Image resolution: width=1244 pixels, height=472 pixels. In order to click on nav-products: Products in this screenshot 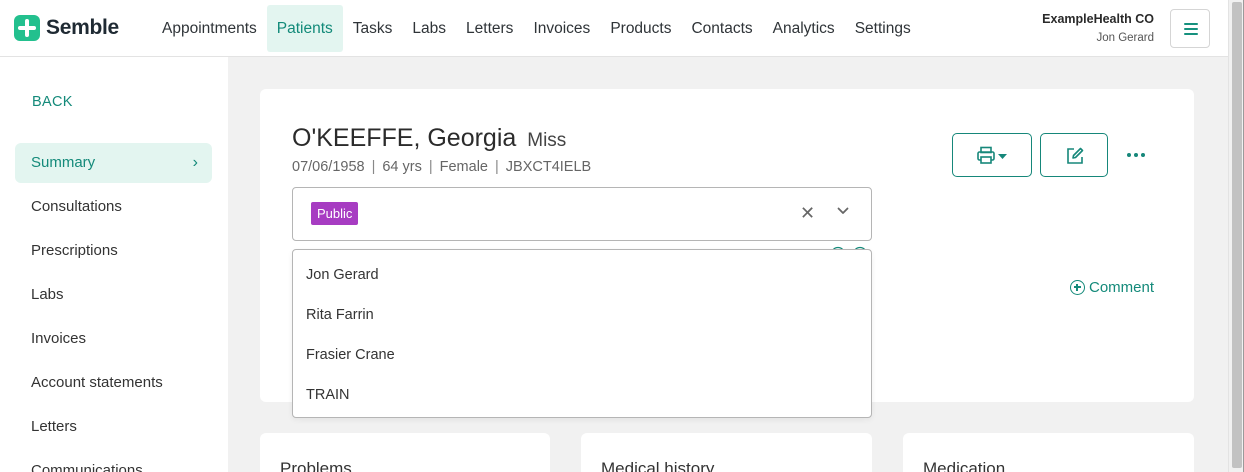, I will do `click(640, 28)`.